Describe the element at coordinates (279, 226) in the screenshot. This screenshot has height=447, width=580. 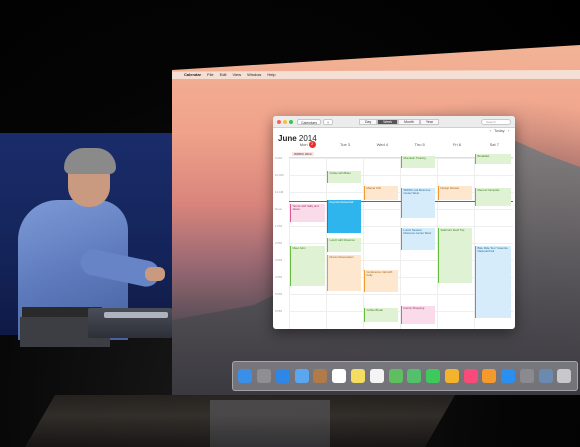
I see `hour-label: 1 PM` at that location.